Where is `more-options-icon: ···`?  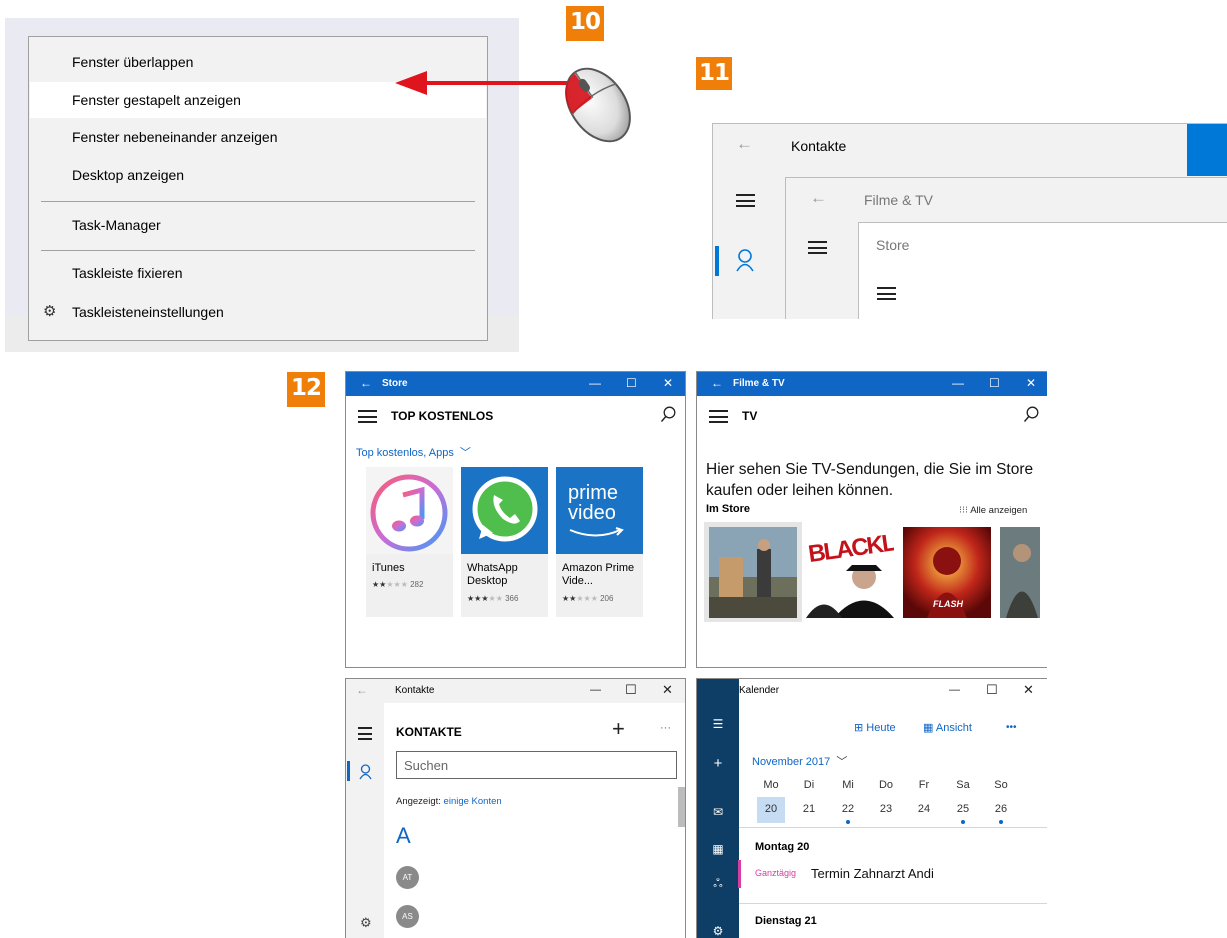 more-options-icon: ··· is located at coordinates (665, 728).